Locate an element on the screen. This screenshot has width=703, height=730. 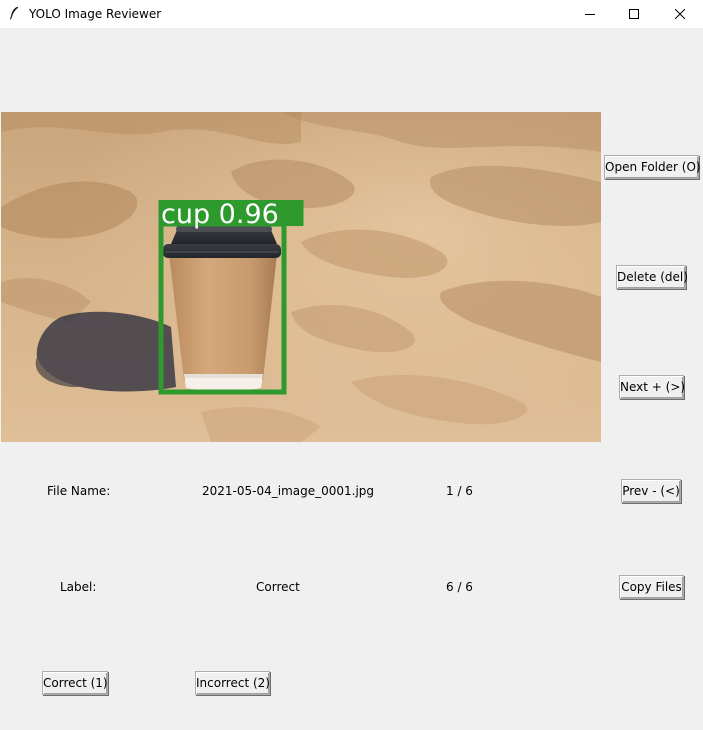
title-bar: YOLO Image Reviewer is located at coordinates (351, 14).